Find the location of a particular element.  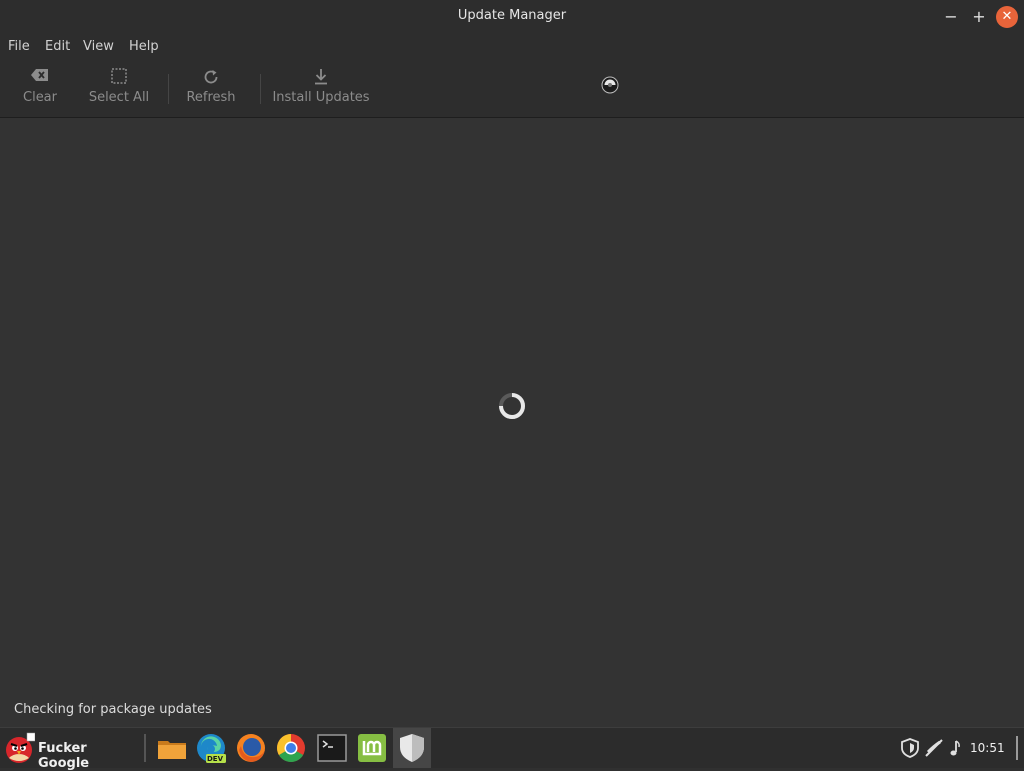

show-desktop-button is located at coordinates (1017, 748).